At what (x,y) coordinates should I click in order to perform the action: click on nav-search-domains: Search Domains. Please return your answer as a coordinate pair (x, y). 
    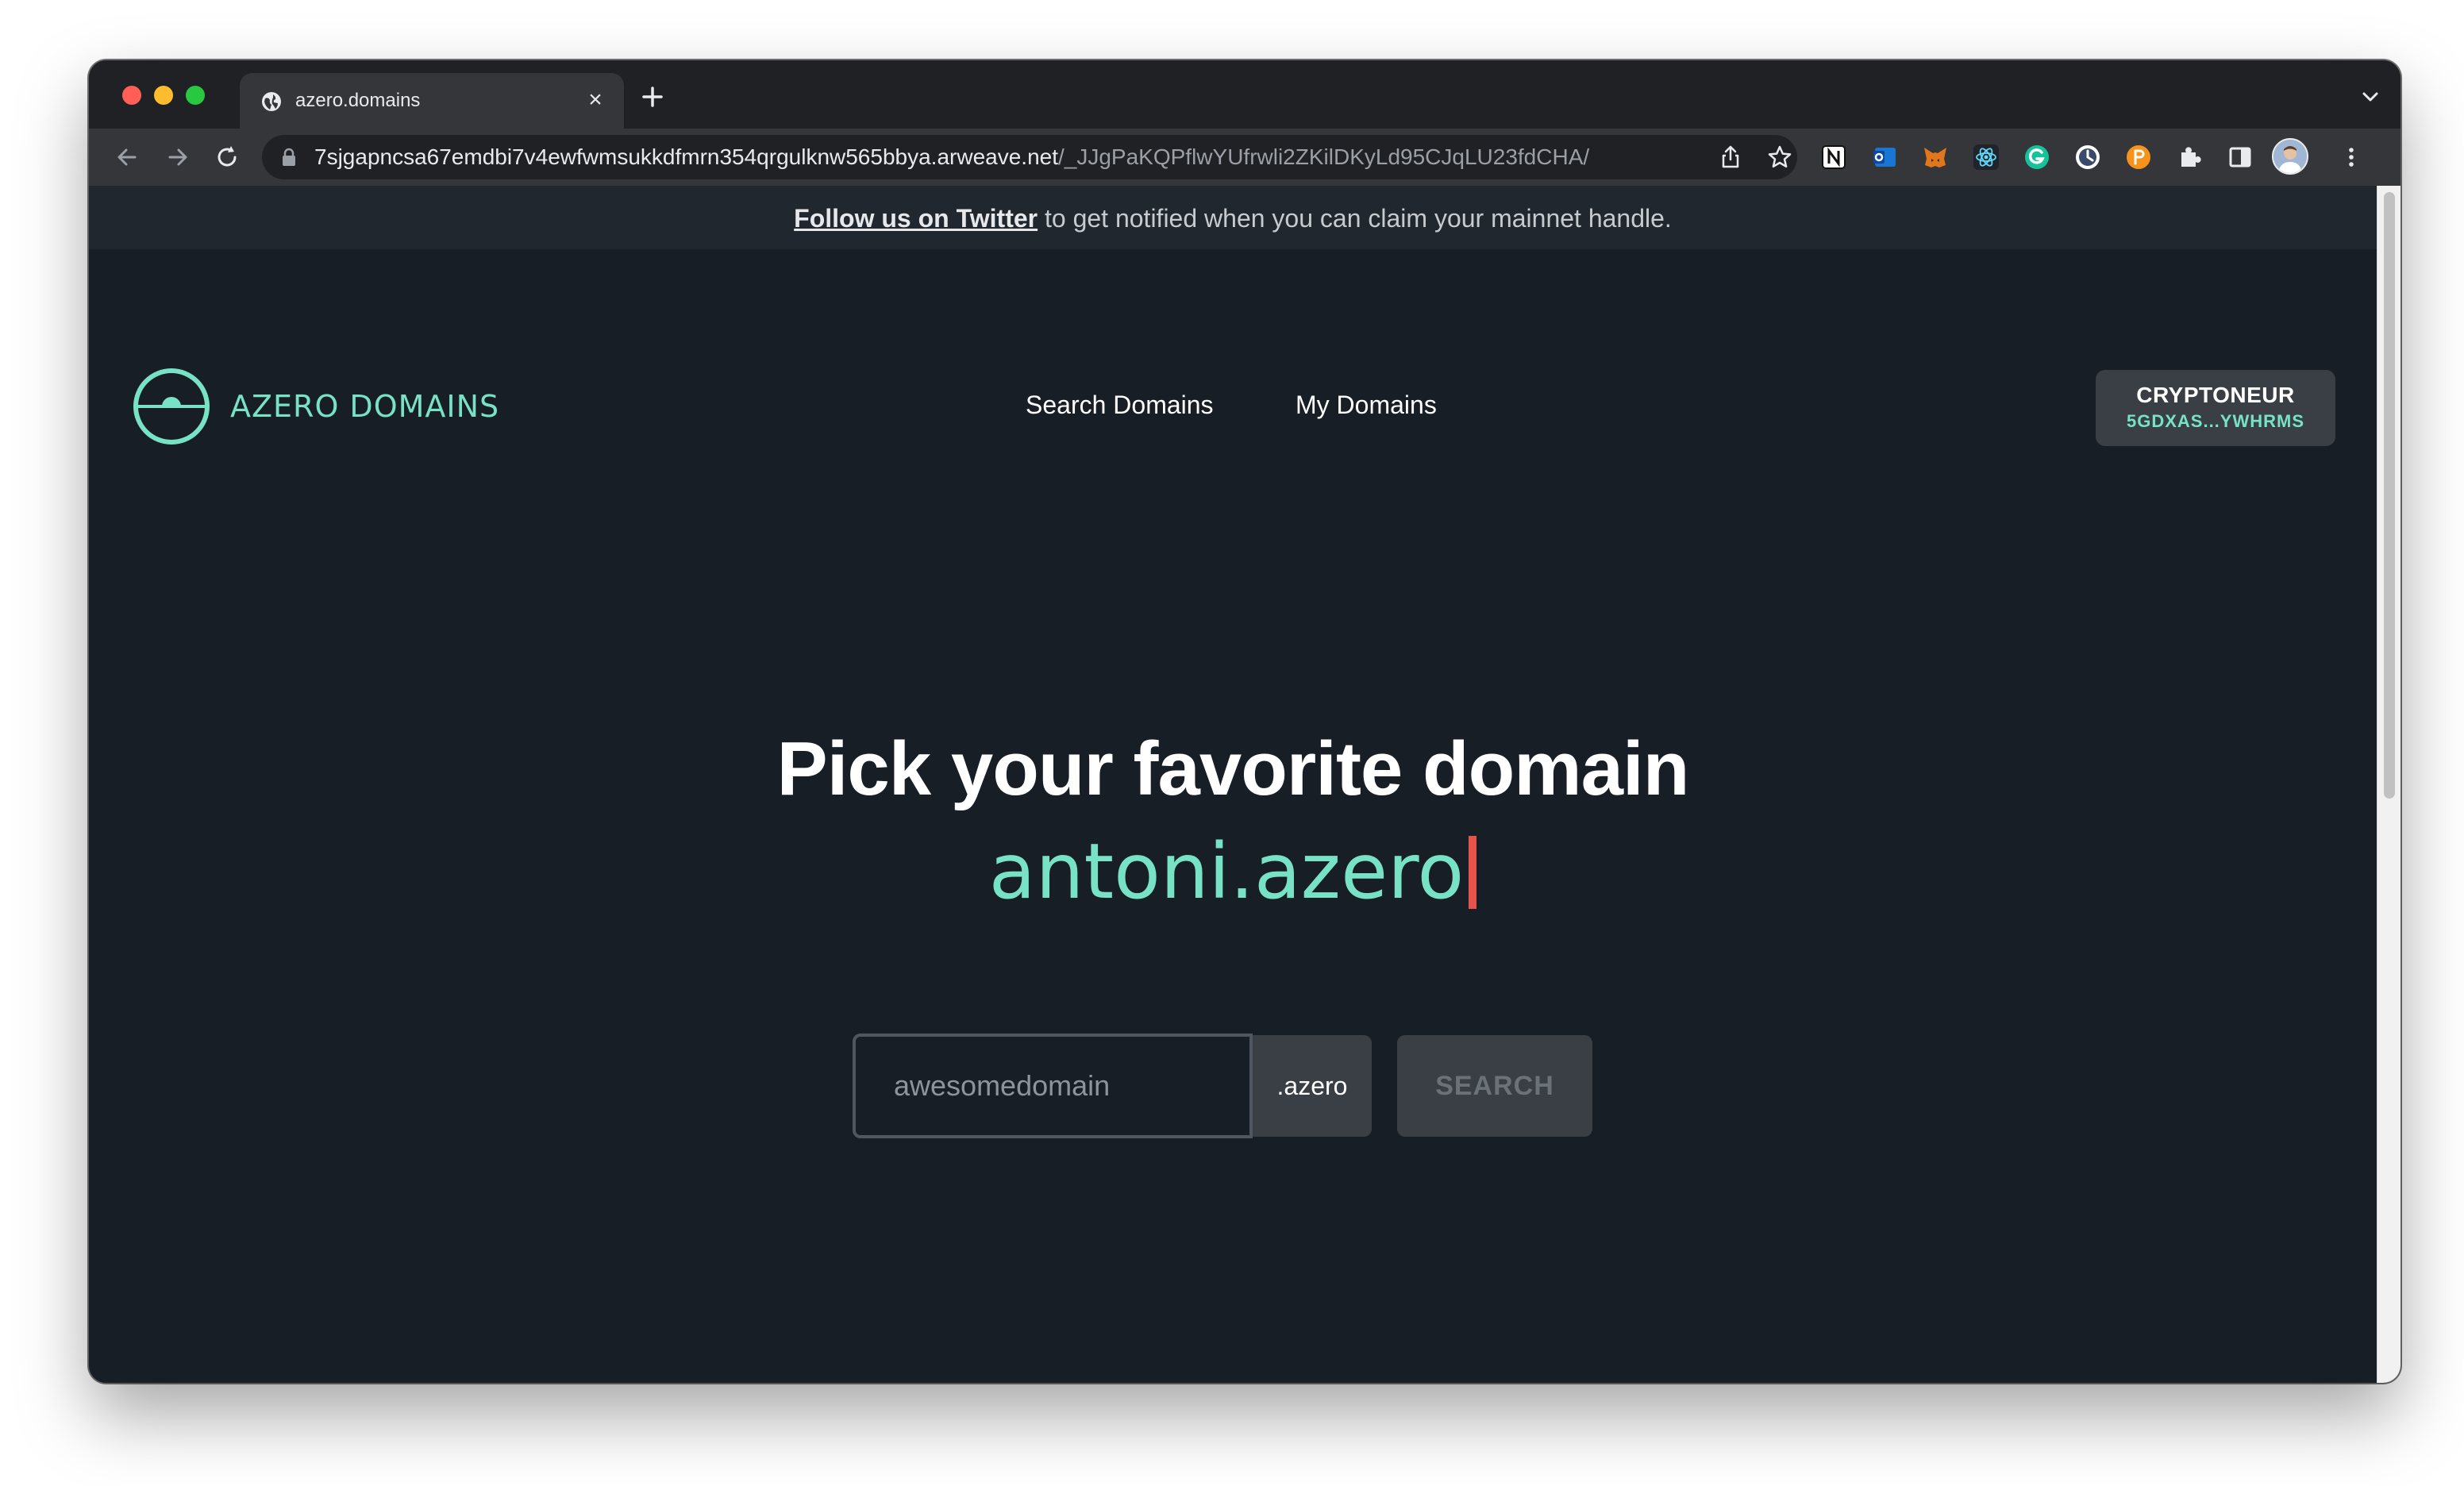
    Looking at the image, I should click on (1120, 405).